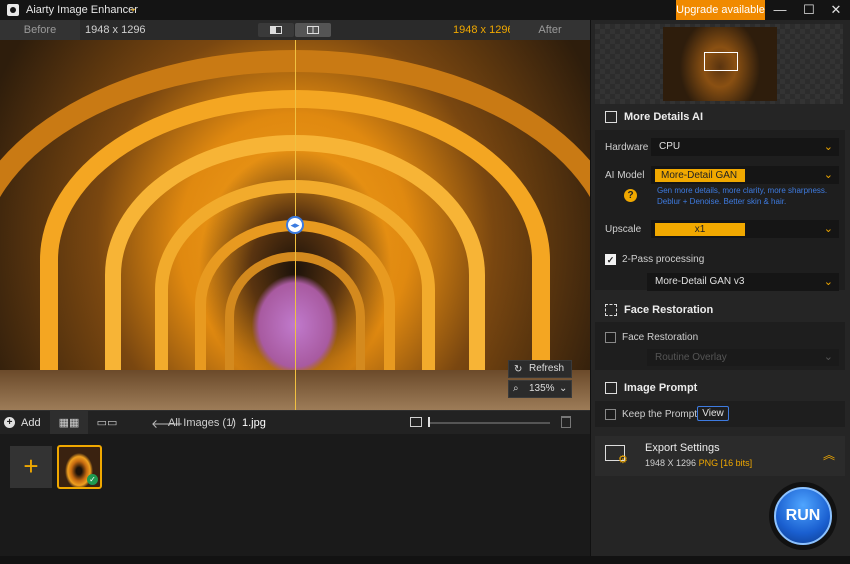 This screenshot has height=564, width=850. Describe the element at coordinates (254, 423) in the screenshot. I see `breadcrumb-file: 1.jpg` at that location.